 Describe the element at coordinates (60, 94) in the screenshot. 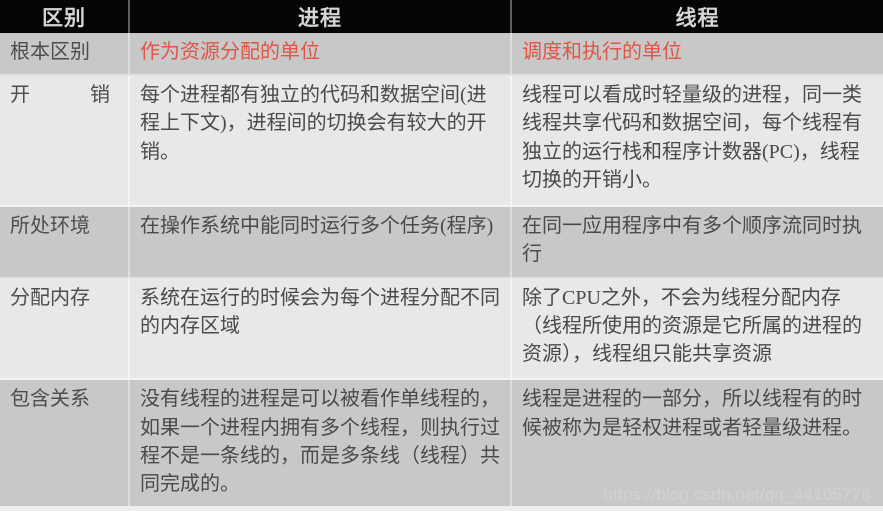

I see `row-key-label: 开销` at that location.